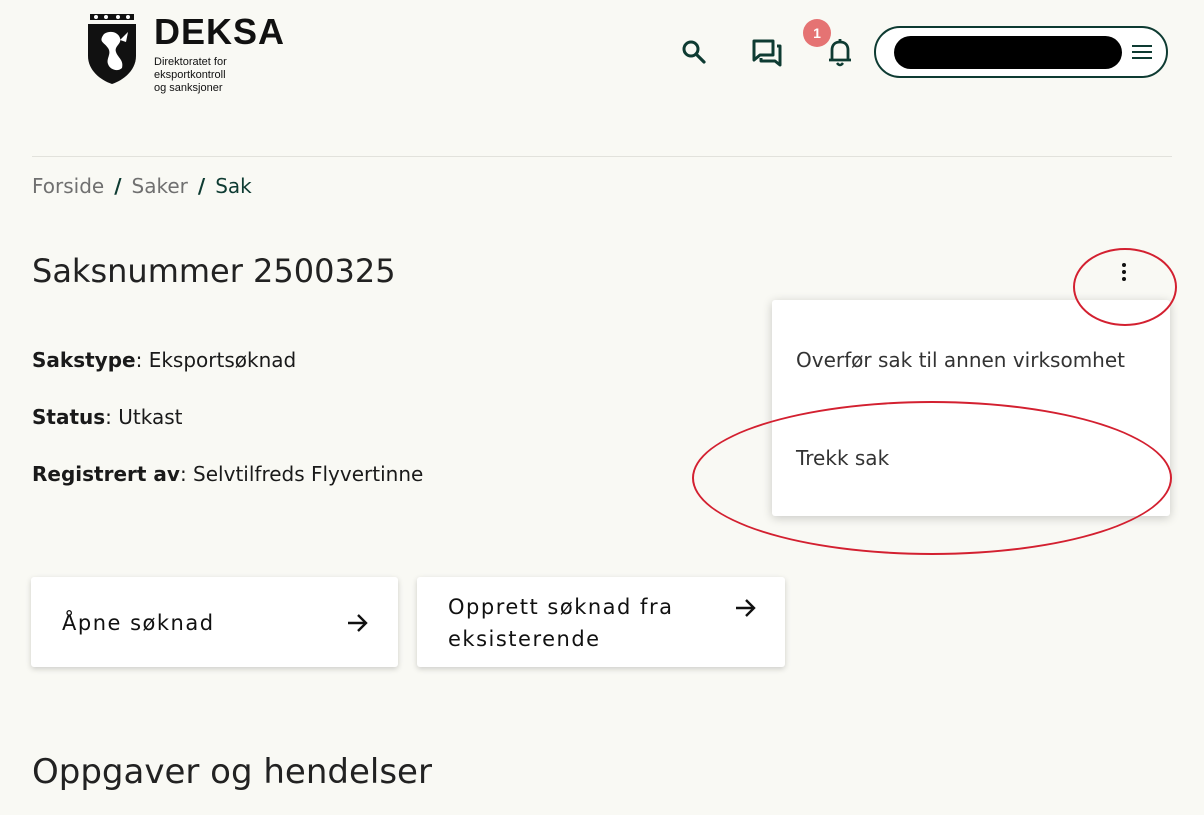 The width and height of the screenshot is (1204, 815). I want to click on case-status-row: Status: Utkast, so click(107, 417).